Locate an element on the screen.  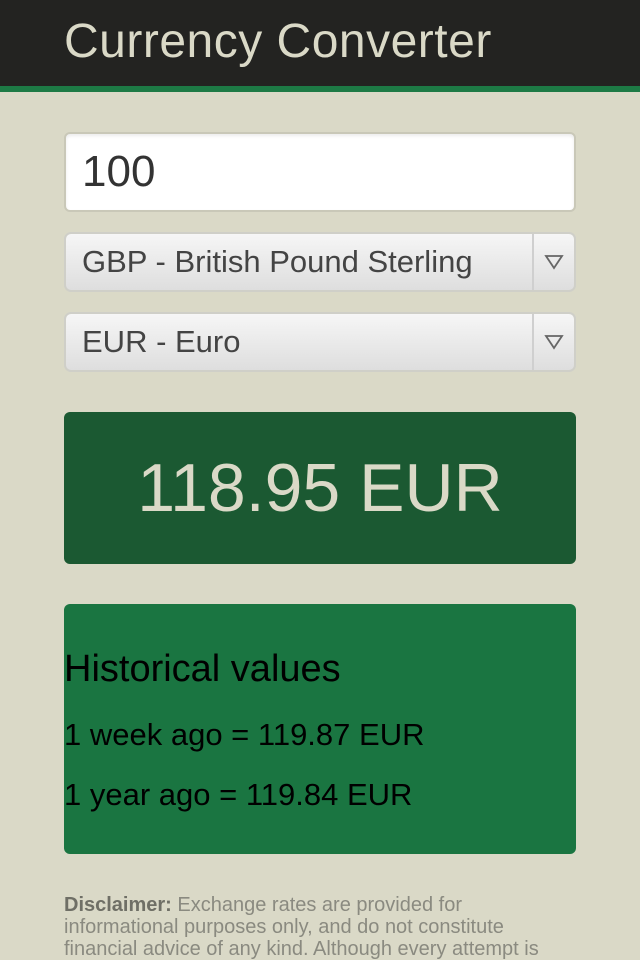
history-year-ago: 1 year ago = 119.84 EUR is located at coordinates (238, 794).